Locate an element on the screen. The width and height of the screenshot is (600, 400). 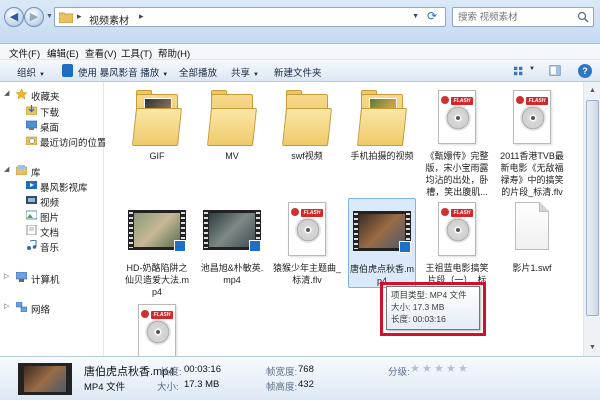
file-item-mp4-selected: 唐伯虎点秋香.mp4 is located at coordinates (382, 243).